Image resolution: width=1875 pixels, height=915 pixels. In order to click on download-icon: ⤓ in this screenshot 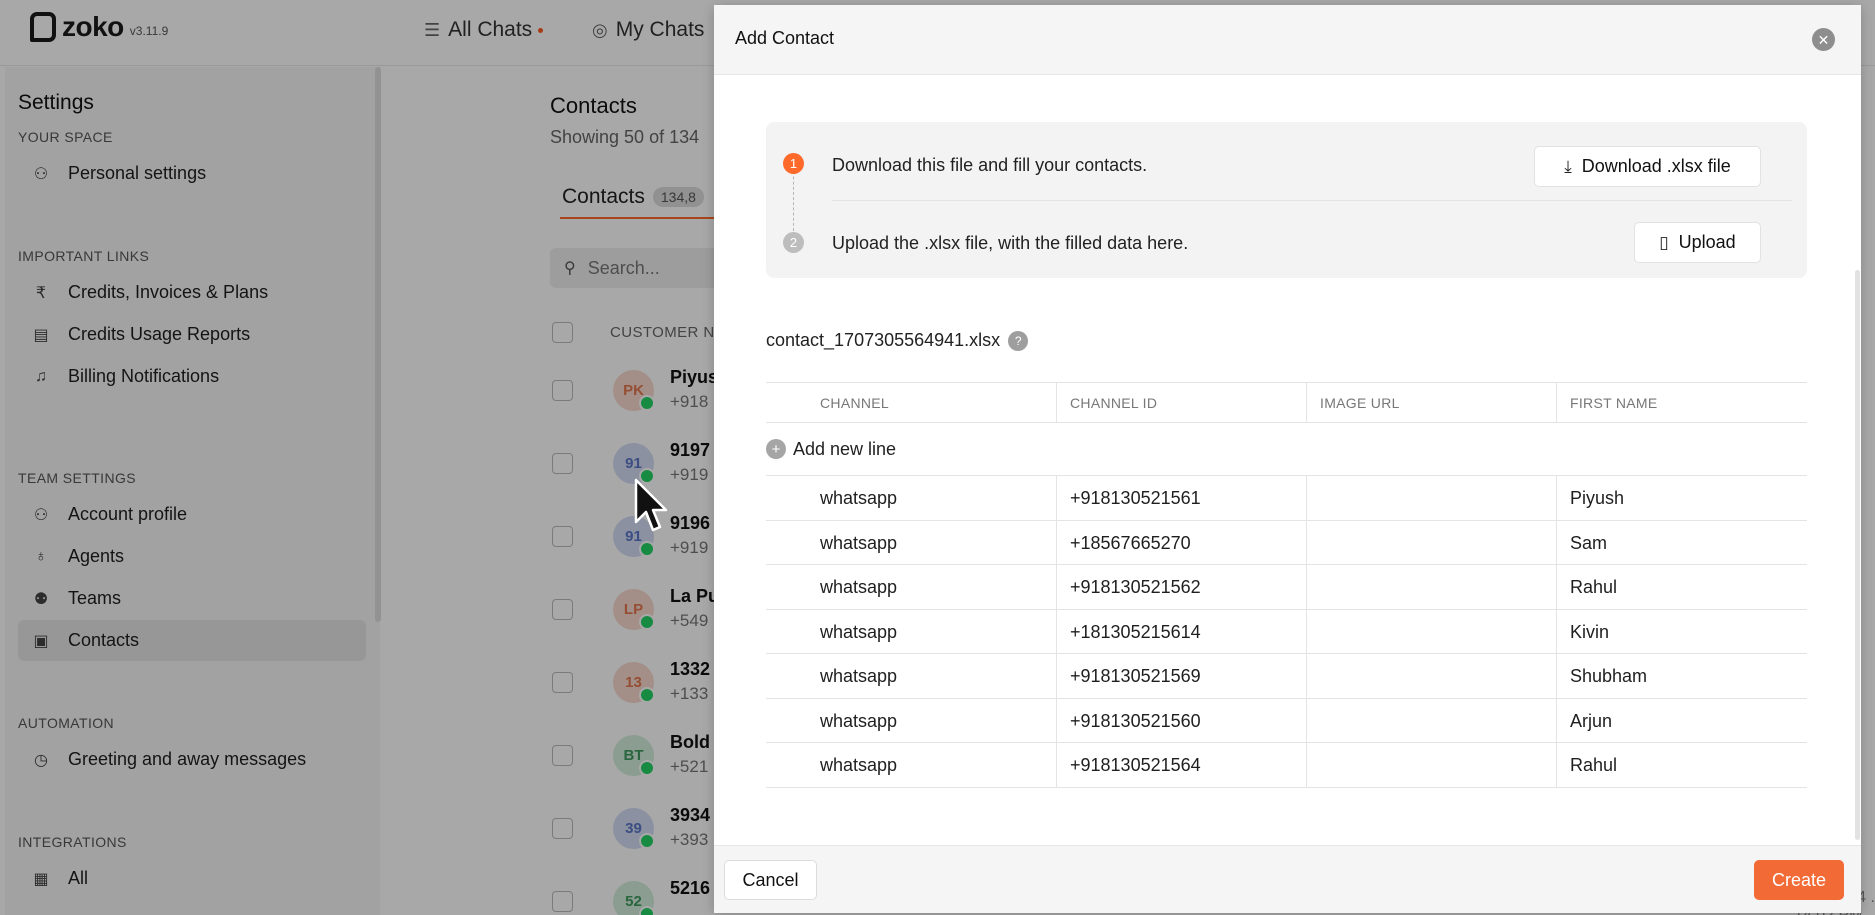, I will do `click(1568, 166)`.